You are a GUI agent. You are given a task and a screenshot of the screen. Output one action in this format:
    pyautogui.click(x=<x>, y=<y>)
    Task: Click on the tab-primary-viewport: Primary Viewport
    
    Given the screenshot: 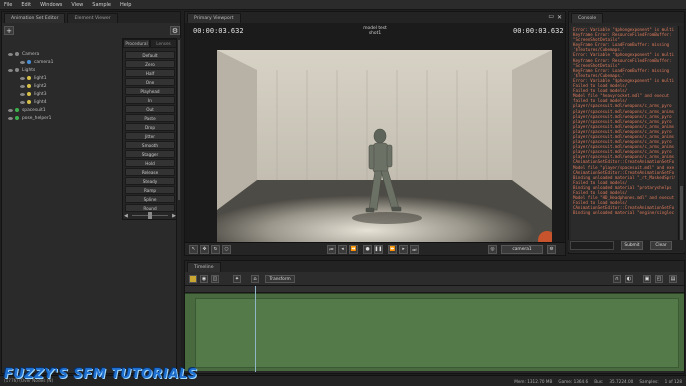 What is the action you would take?
    pyautogui.click(x=214, y=18)
    